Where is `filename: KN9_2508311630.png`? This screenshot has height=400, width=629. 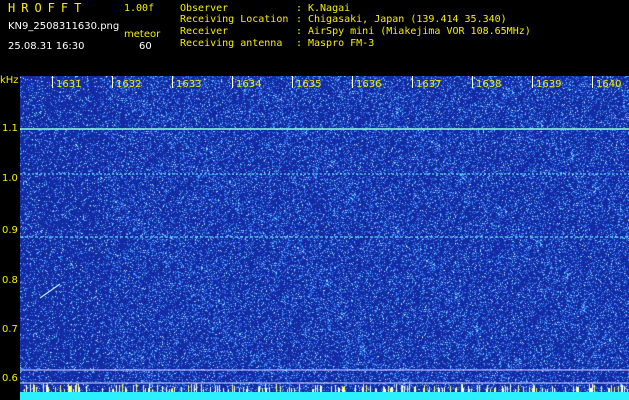
filename: KN9_2508311630.png is located at coordinates (64, 26).